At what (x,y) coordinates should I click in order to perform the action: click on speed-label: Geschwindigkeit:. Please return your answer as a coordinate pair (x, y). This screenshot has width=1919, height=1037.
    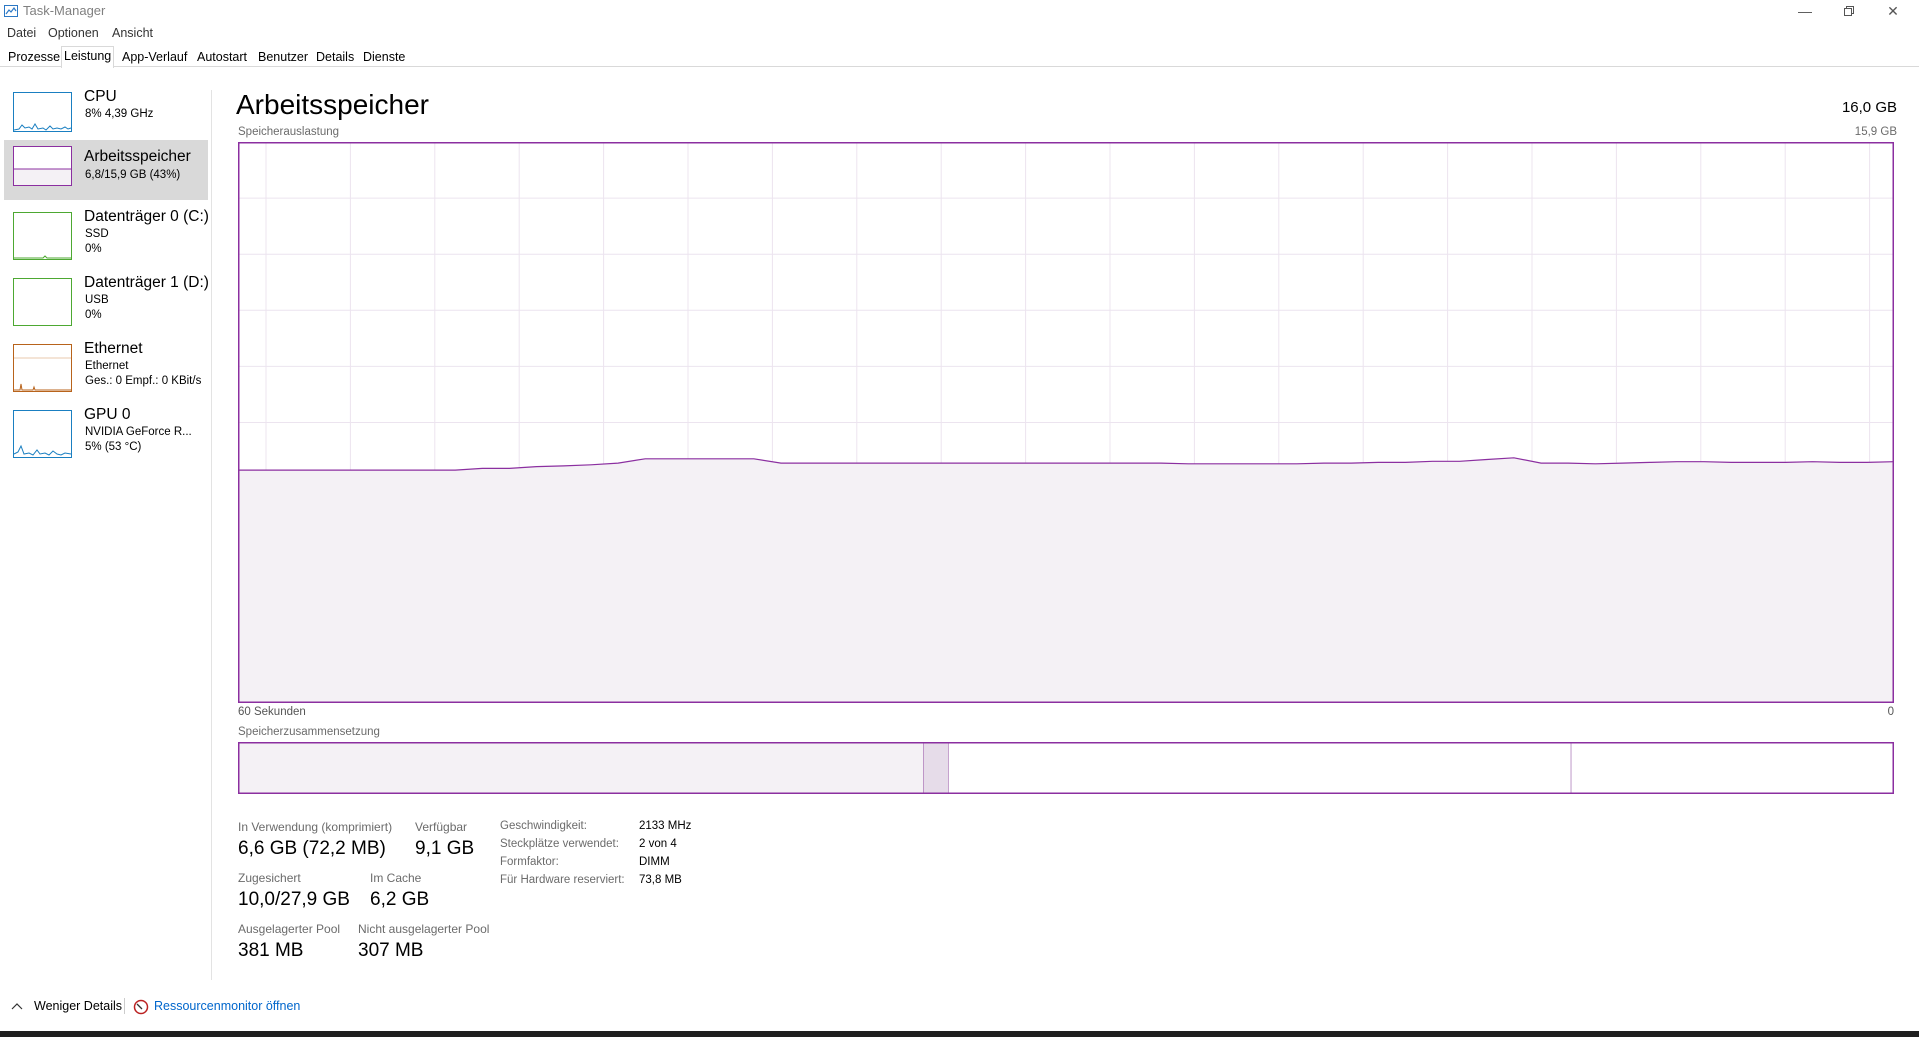
    Looking at the image, I should click on (543, 826).